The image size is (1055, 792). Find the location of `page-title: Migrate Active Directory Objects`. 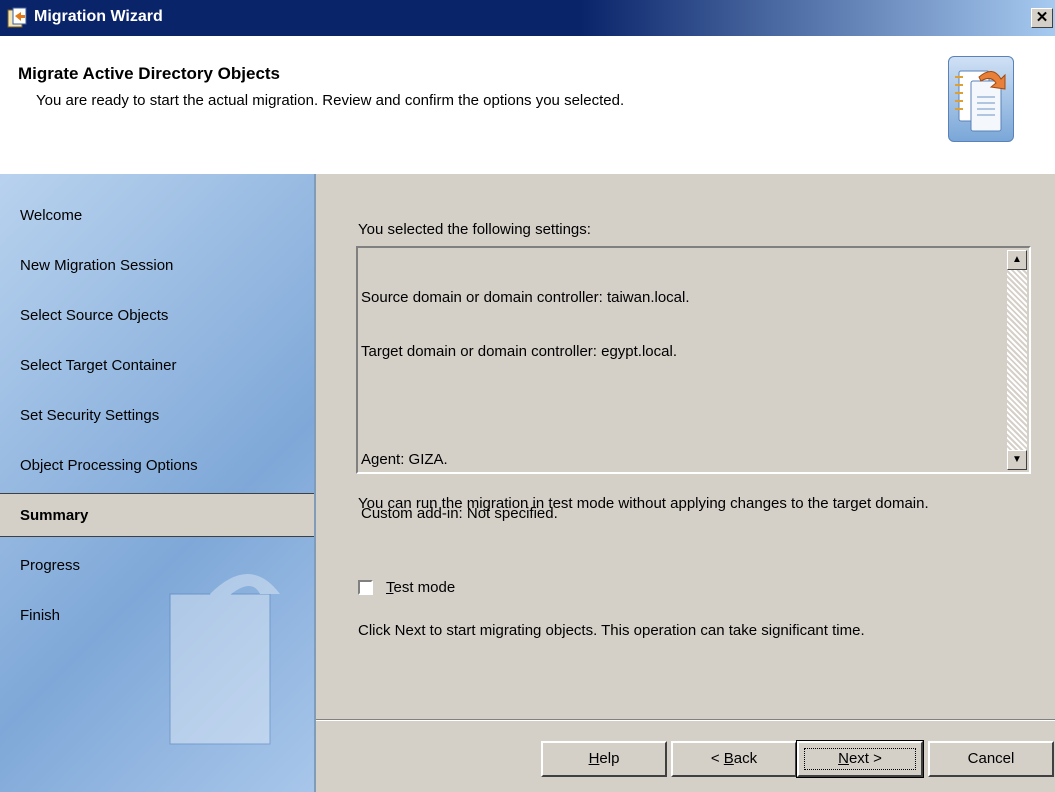

page-title: Migrate Active Directory Objects is located at coordinates (149, 73).